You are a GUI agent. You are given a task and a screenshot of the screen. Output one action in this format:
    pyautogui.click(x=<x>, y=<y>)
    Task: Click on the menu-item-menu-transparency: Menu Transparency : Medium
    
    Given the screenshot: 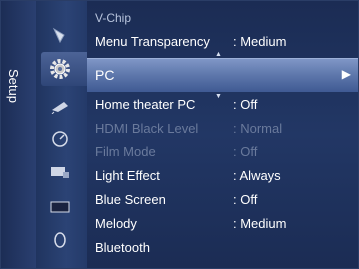 What is the action you would take?
    pyautogui.click(x=222, y=42)
    